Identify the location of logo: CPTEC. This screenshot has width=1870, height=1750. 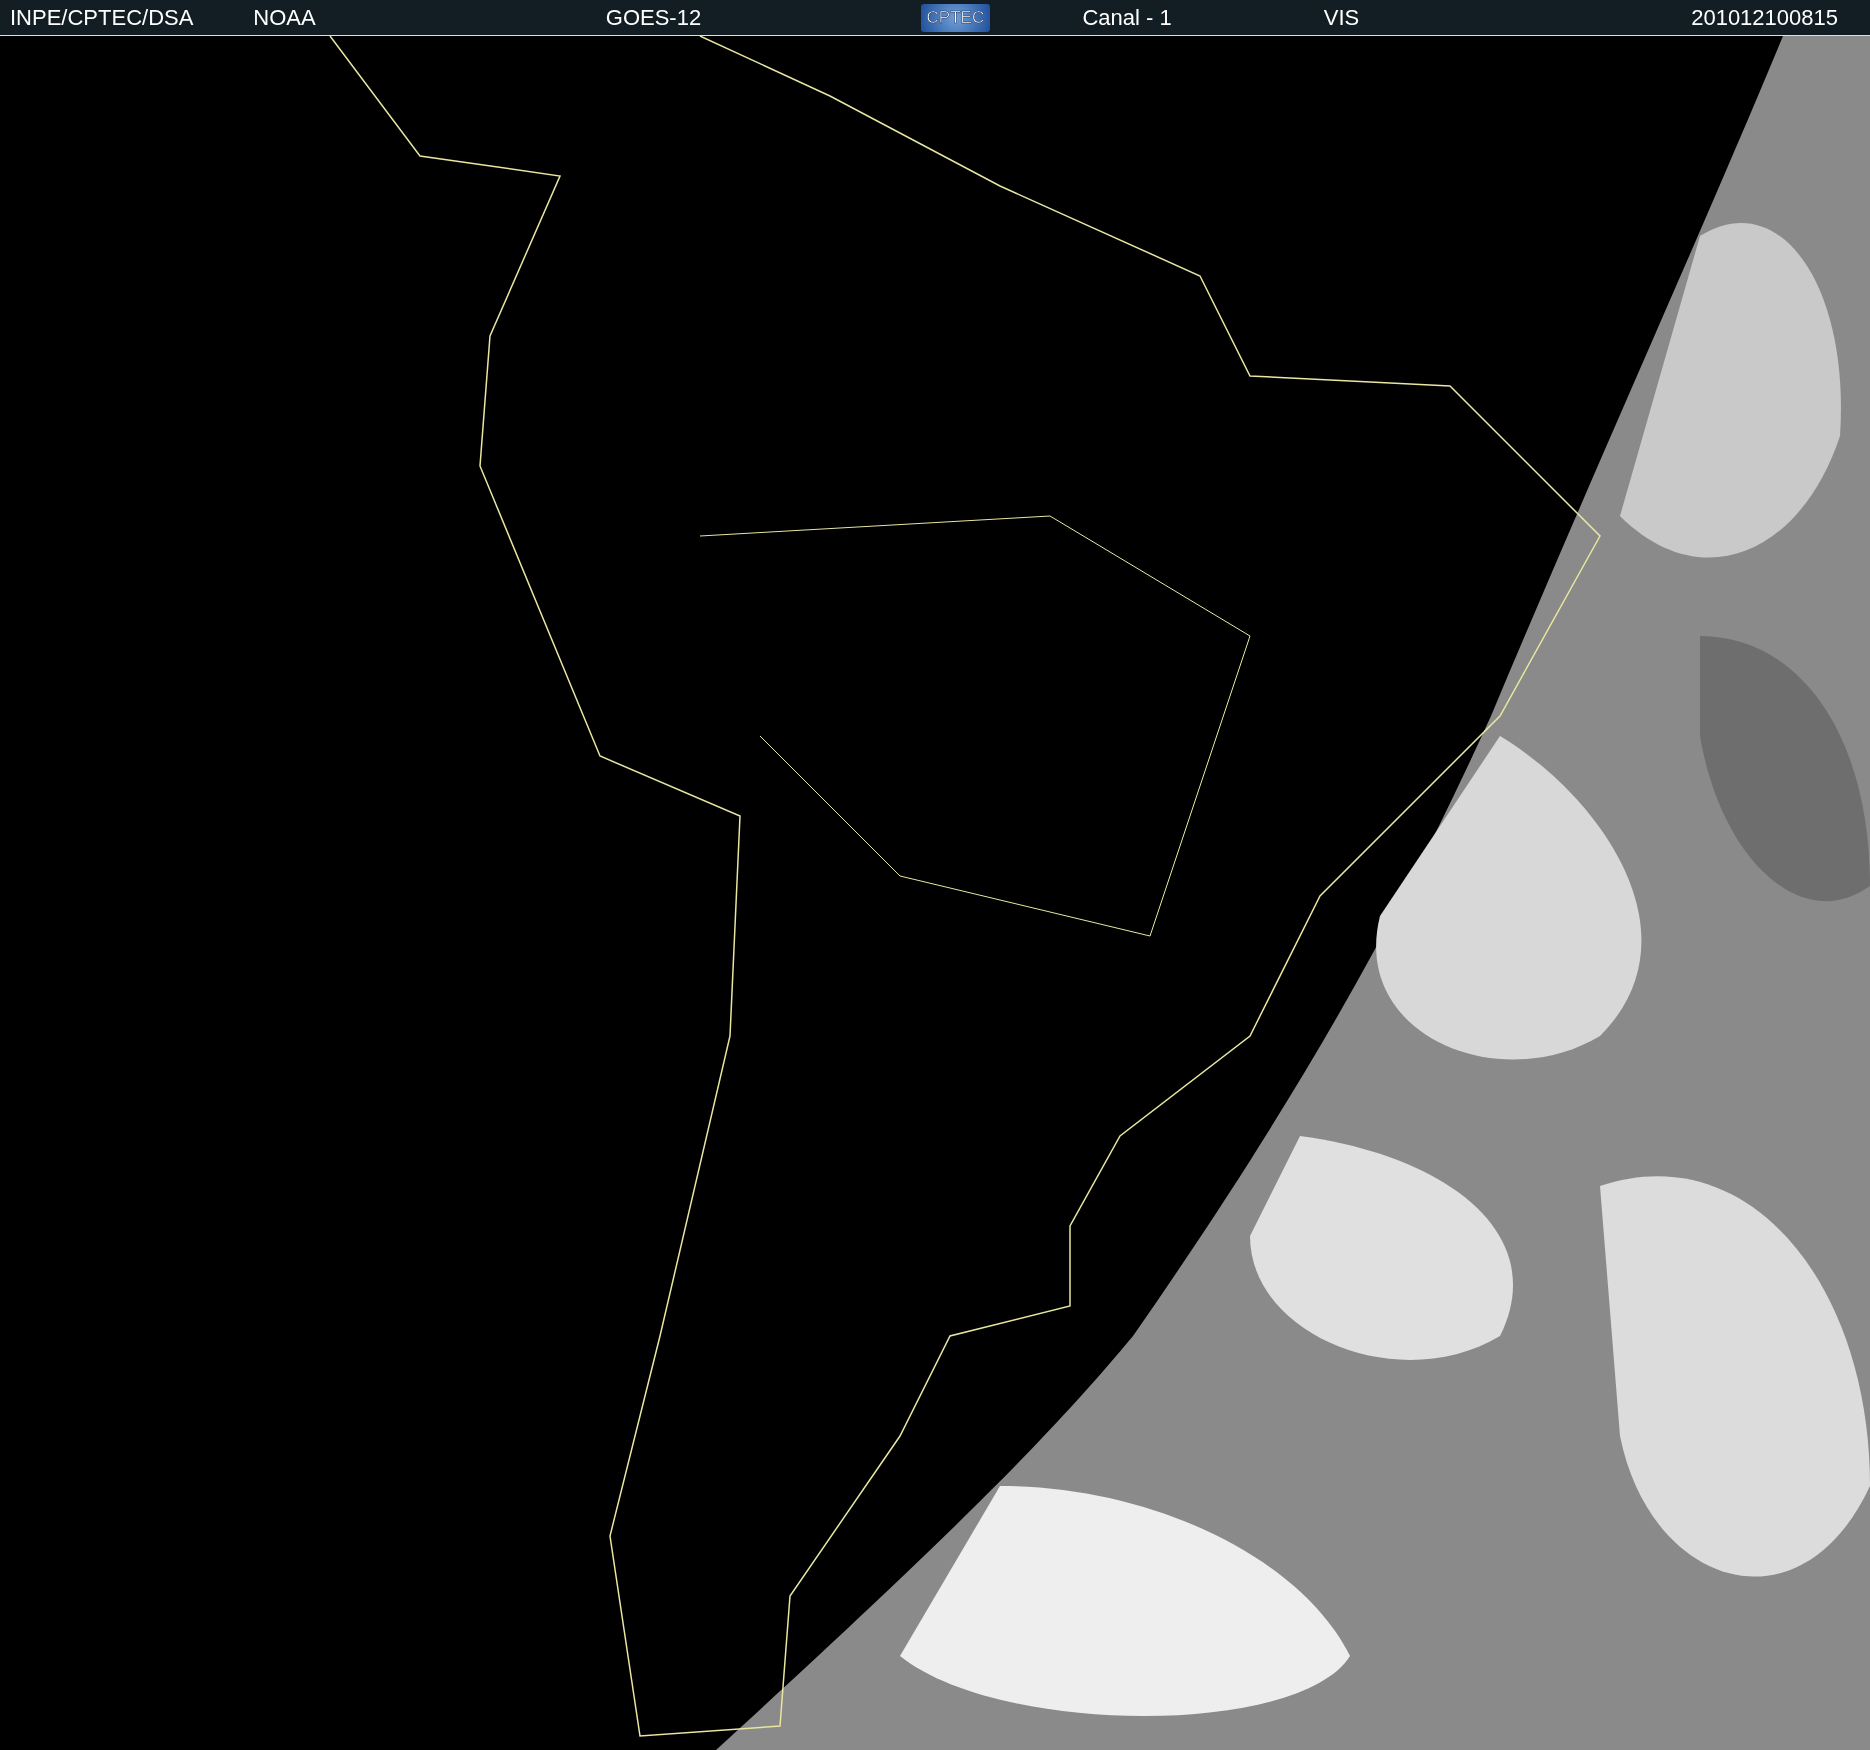
(955, 18).